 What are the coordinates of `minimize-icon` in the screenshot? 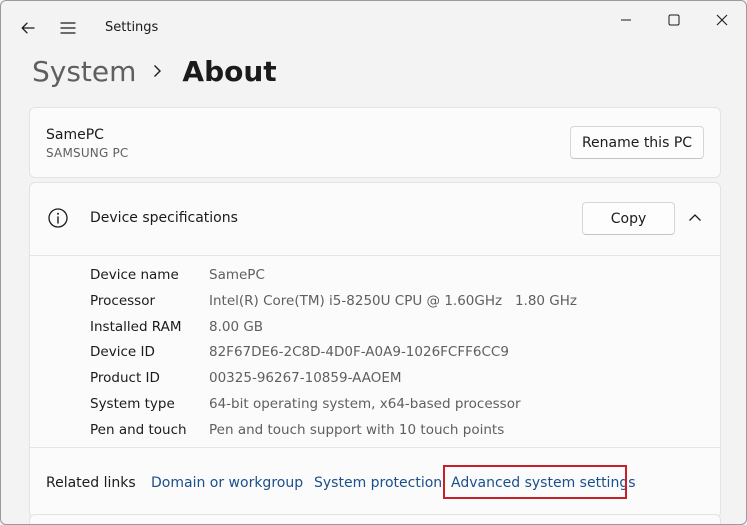 It's located at (626, 20).